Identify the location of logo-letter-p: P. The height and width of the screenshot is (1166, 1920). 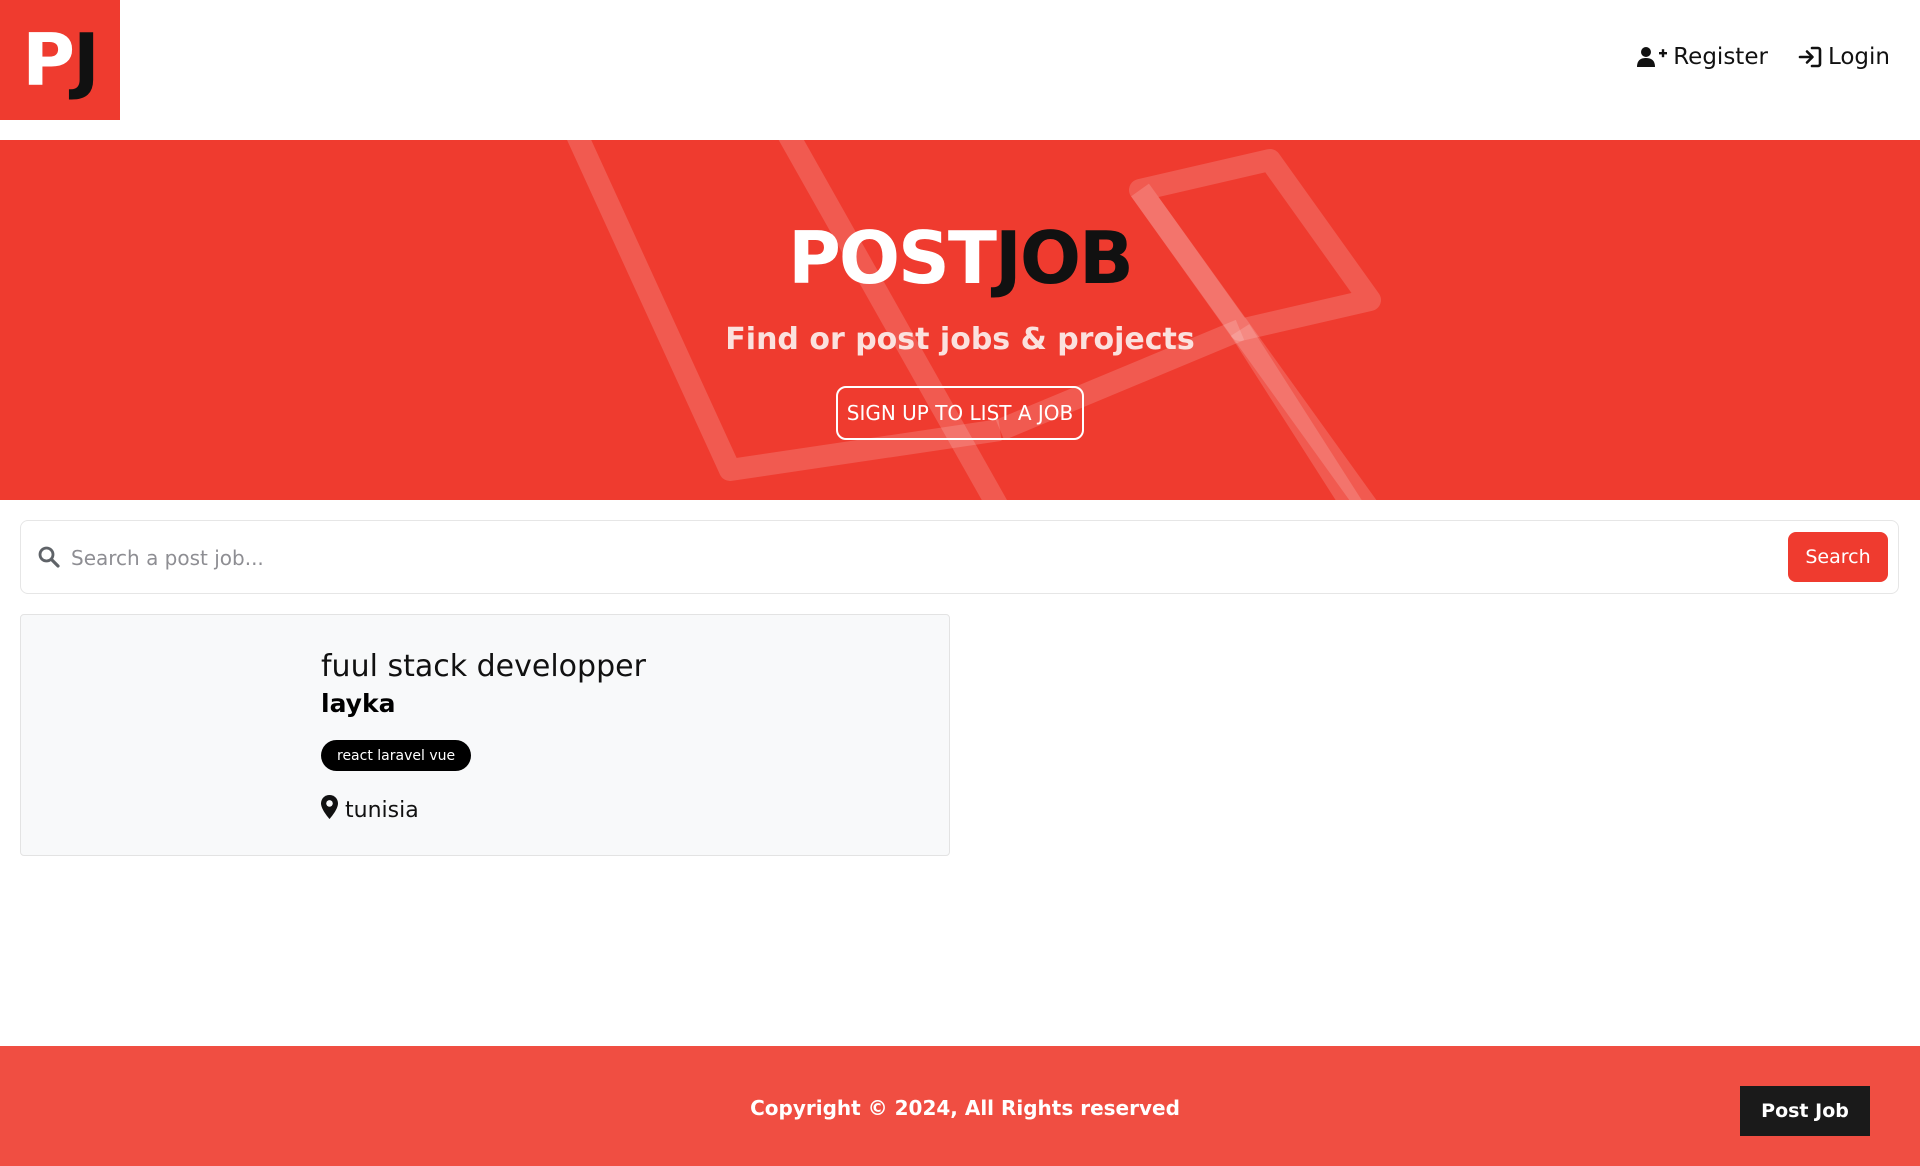
(48, 60).